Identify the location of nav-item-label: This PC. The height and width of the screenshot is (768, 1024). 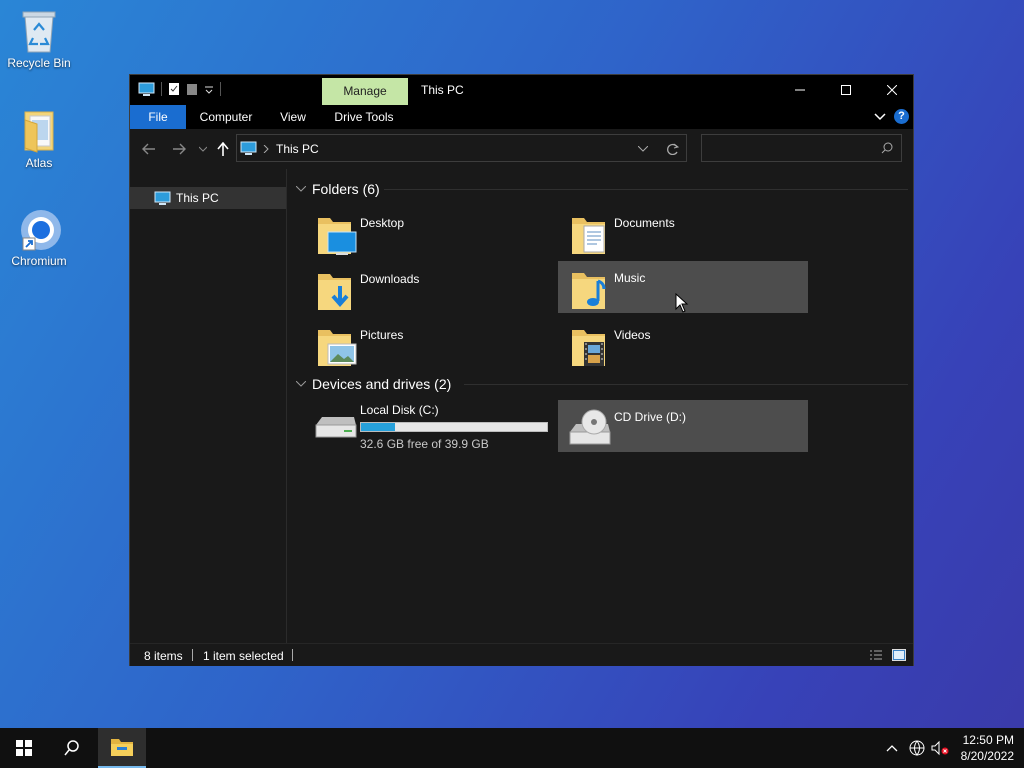
(197, 198).